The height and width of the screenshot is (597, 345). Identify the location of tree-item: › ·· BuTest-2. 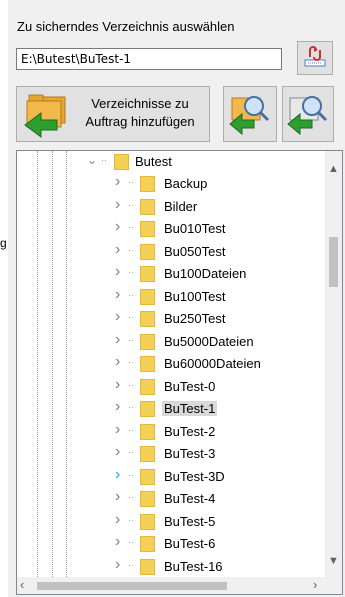
(164, 432).